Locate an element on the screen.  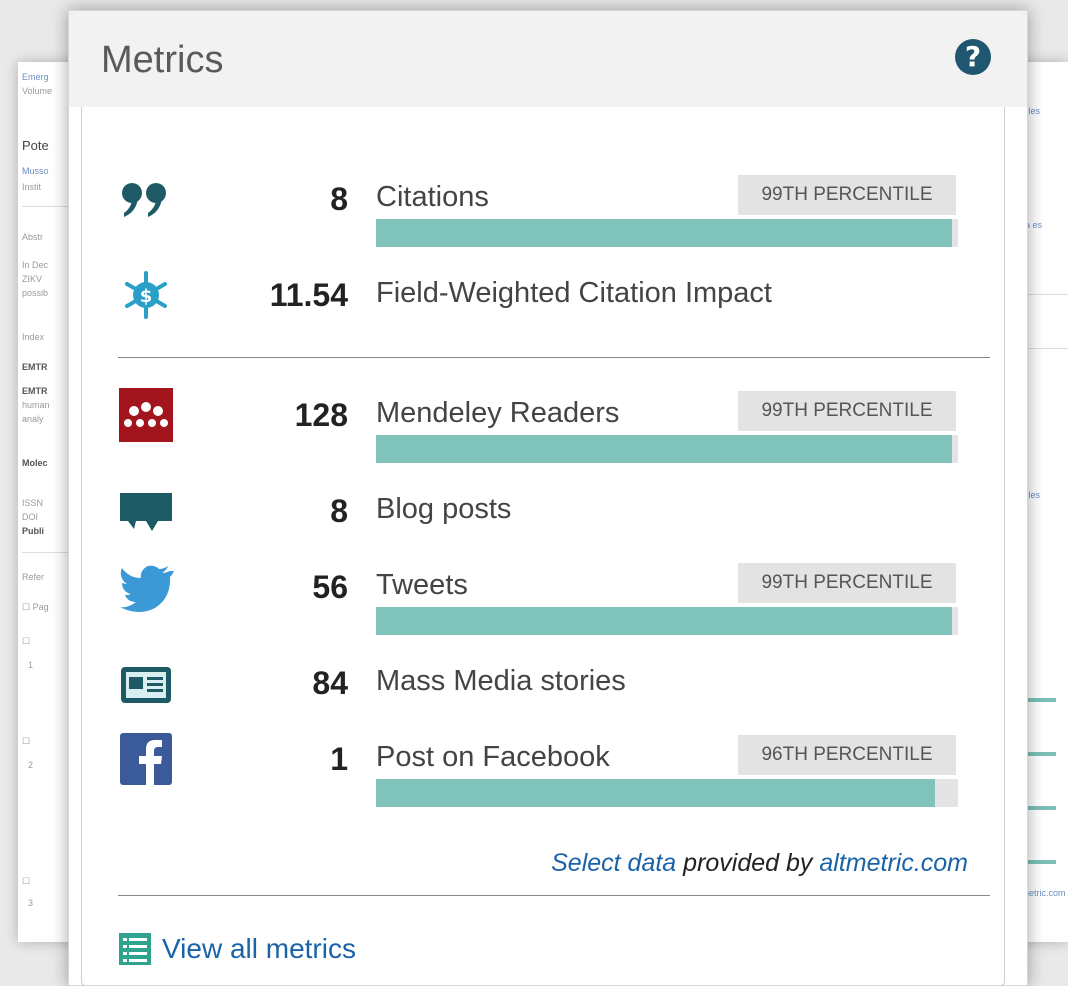
footer-divider is located at coordinates (554, 895).